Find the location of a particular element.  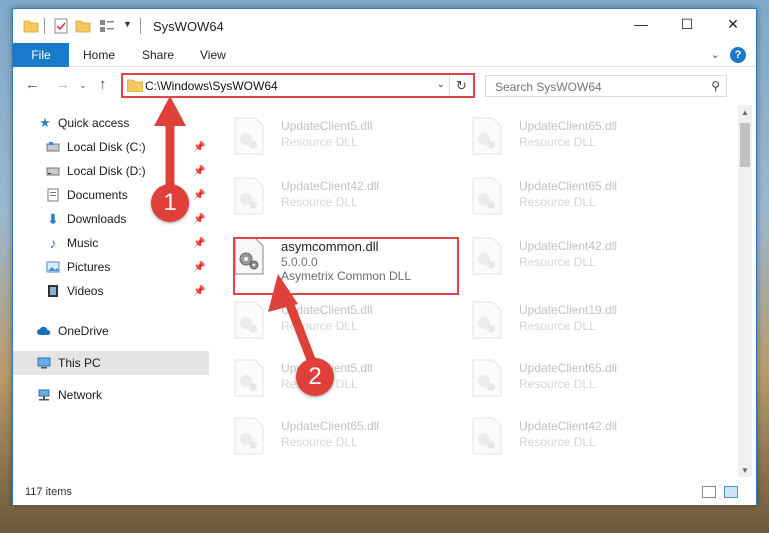

sidebar-item-quick-access: ★ Quick access is located at coordinates (111, 123).